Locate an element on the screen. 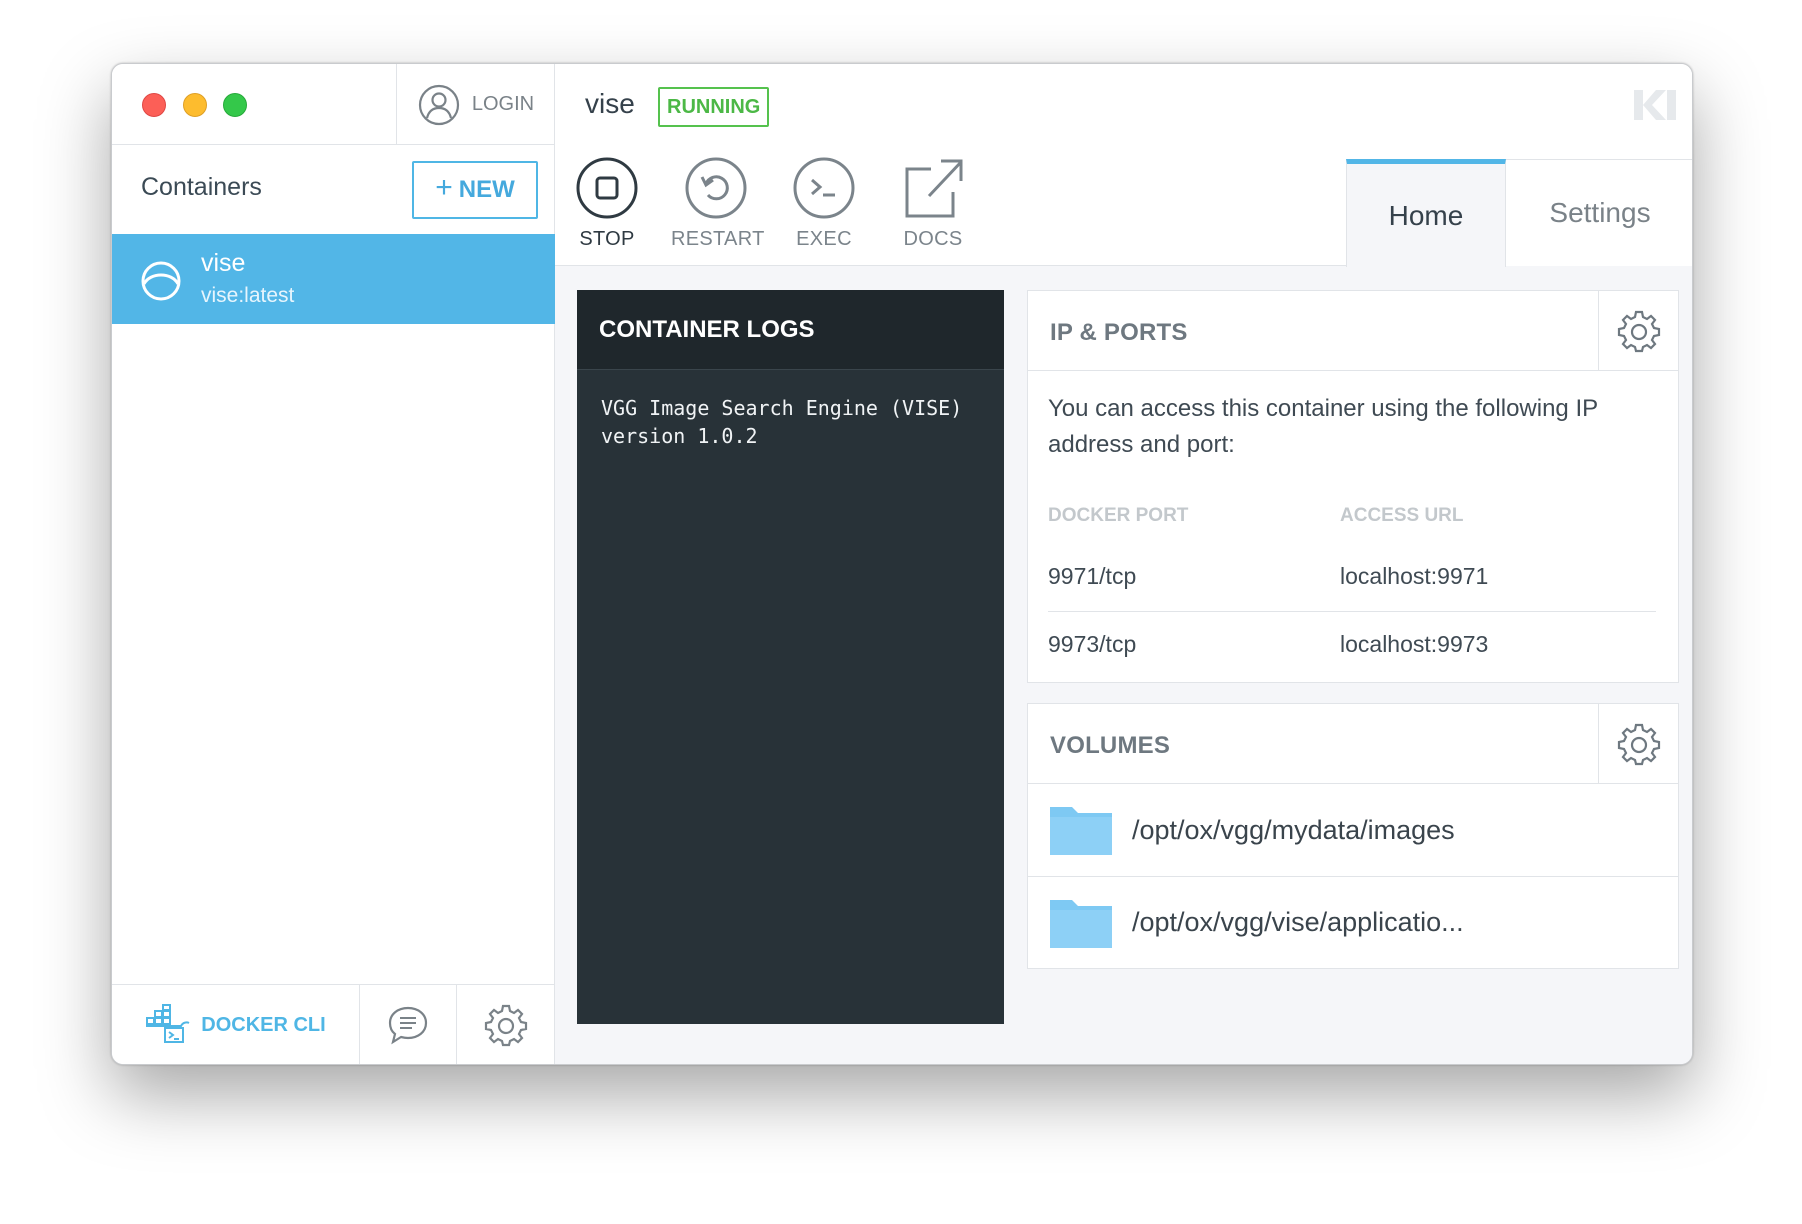 The image size is (1802, 1224). exec-label: EXEC is located at coordinates (824, 239).